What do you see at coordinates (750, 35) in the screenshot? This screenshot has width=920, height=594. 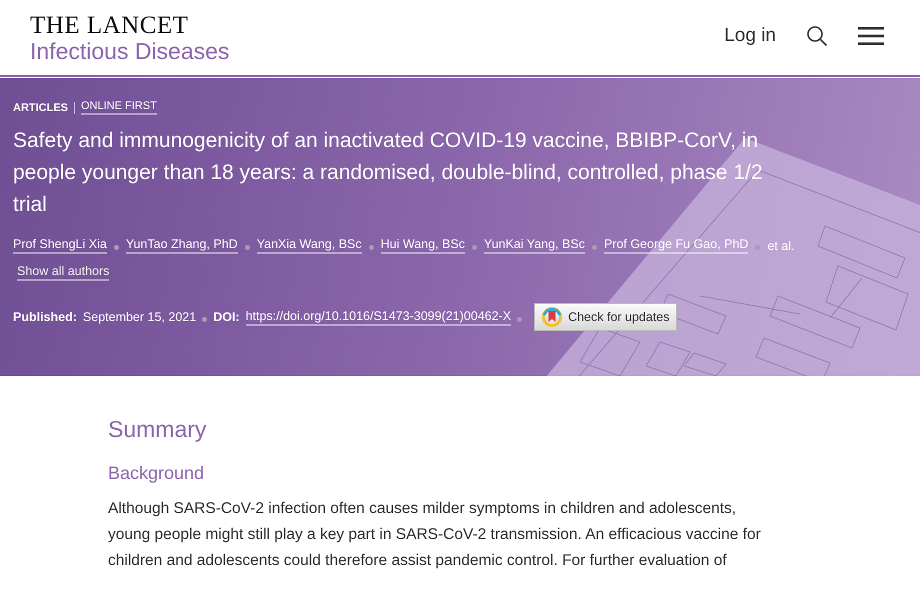 I see `login-link: Log in` at bounding box center [750, 35].